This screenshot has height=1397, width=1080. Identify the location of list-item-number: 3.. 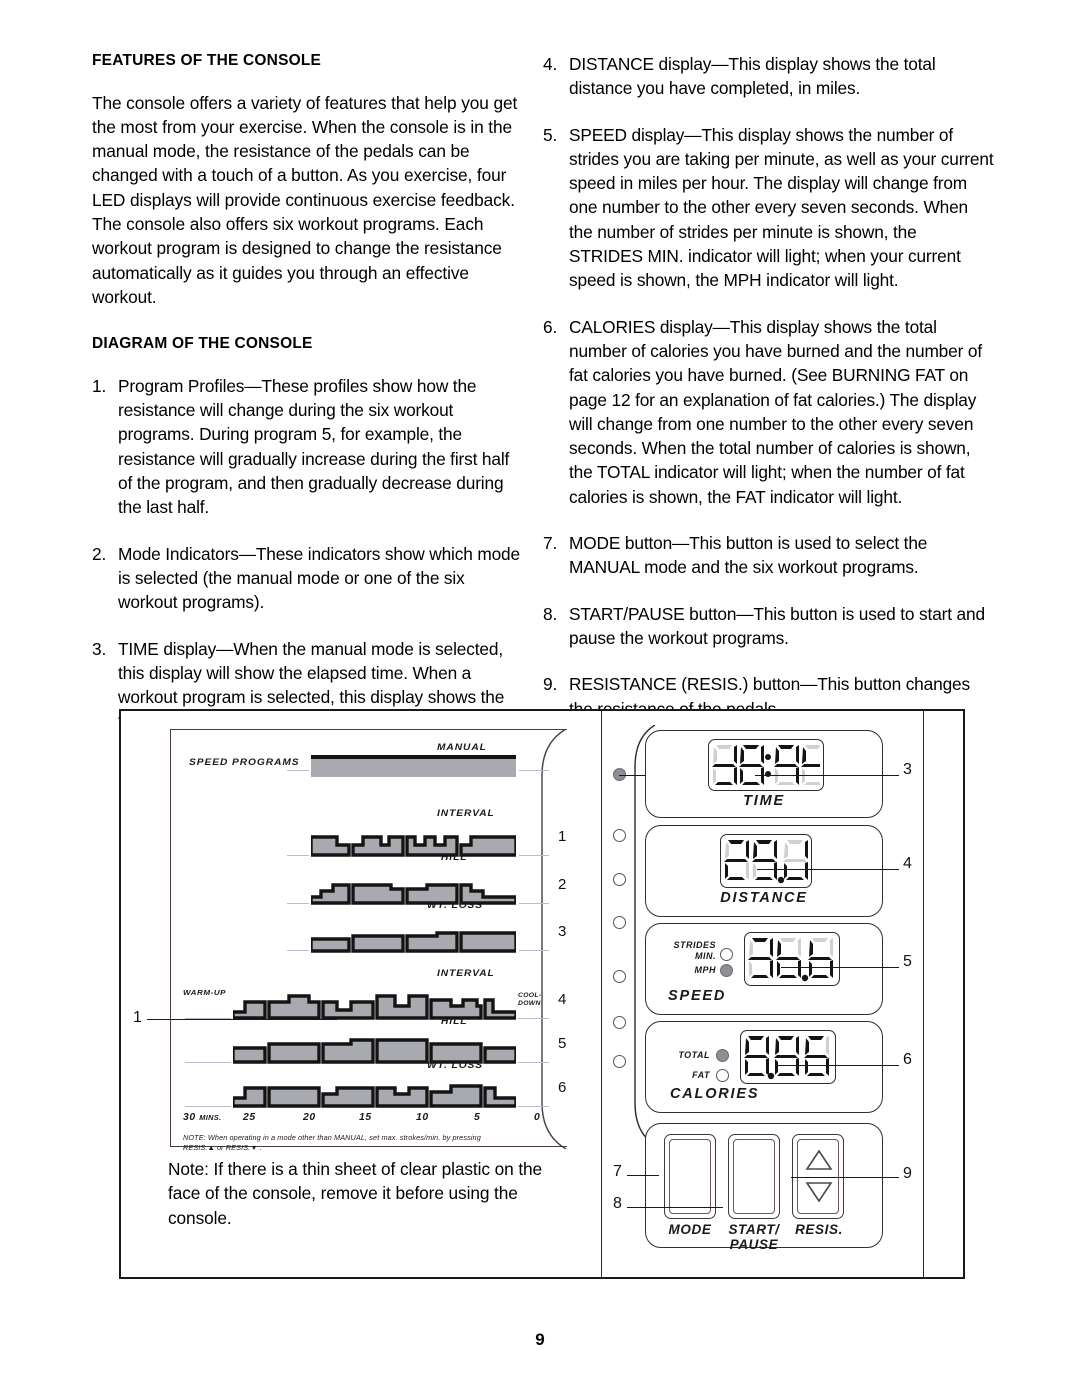
(99, 648).